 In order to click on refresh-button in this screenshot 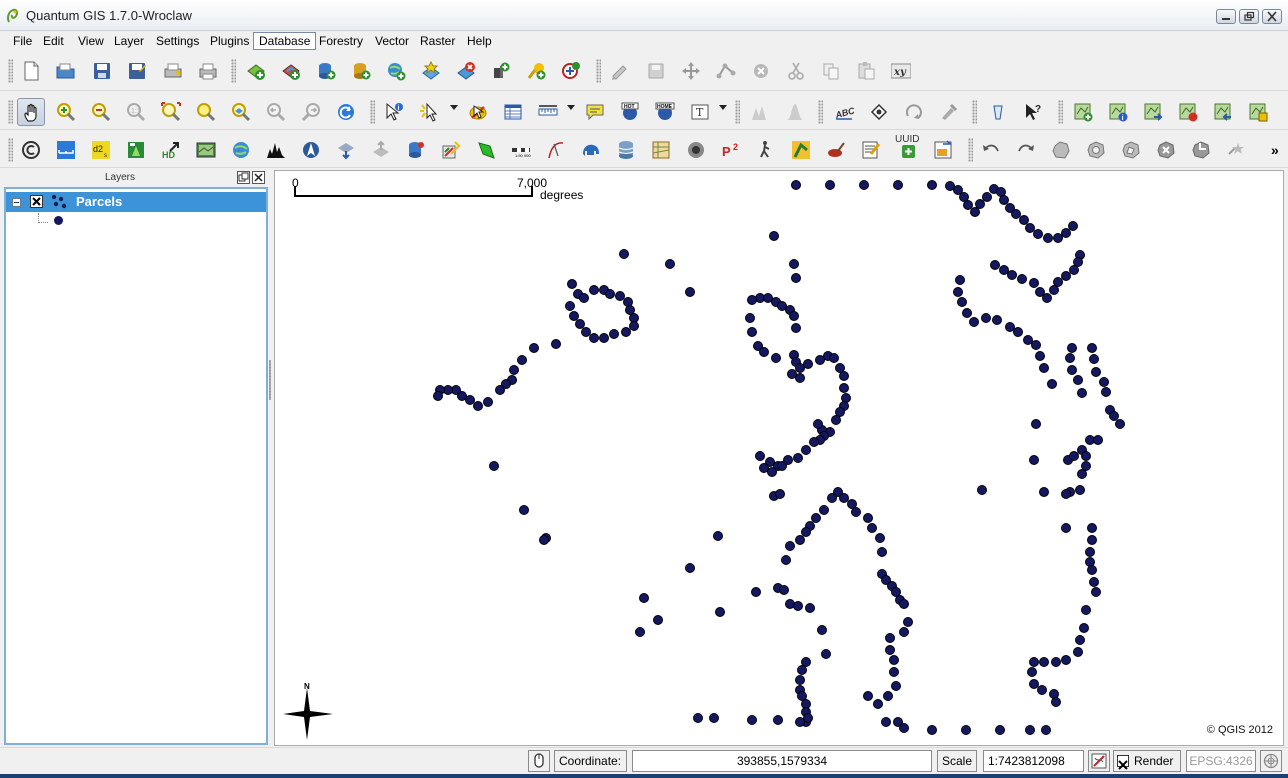, I will do `click(346, 112)`.